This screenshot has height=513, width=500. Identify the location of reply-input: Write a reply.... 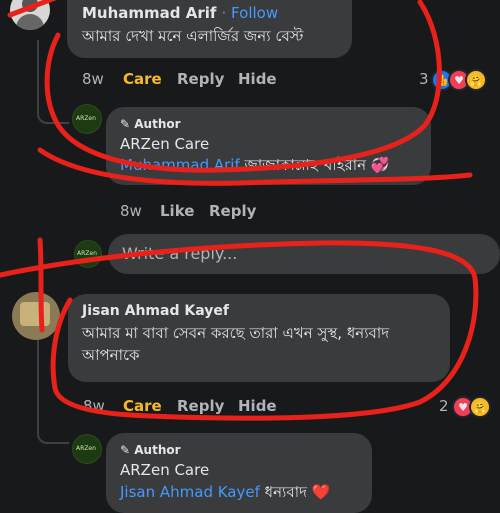
(304, 254).